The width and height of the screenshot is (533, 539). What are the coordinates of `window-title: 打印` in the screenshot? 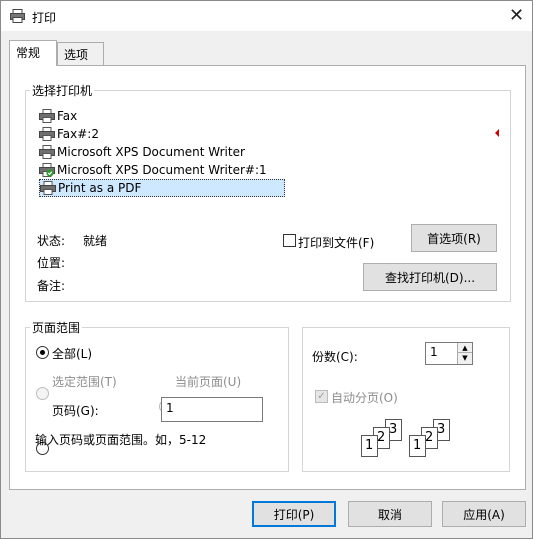 It's located at (44, 18).